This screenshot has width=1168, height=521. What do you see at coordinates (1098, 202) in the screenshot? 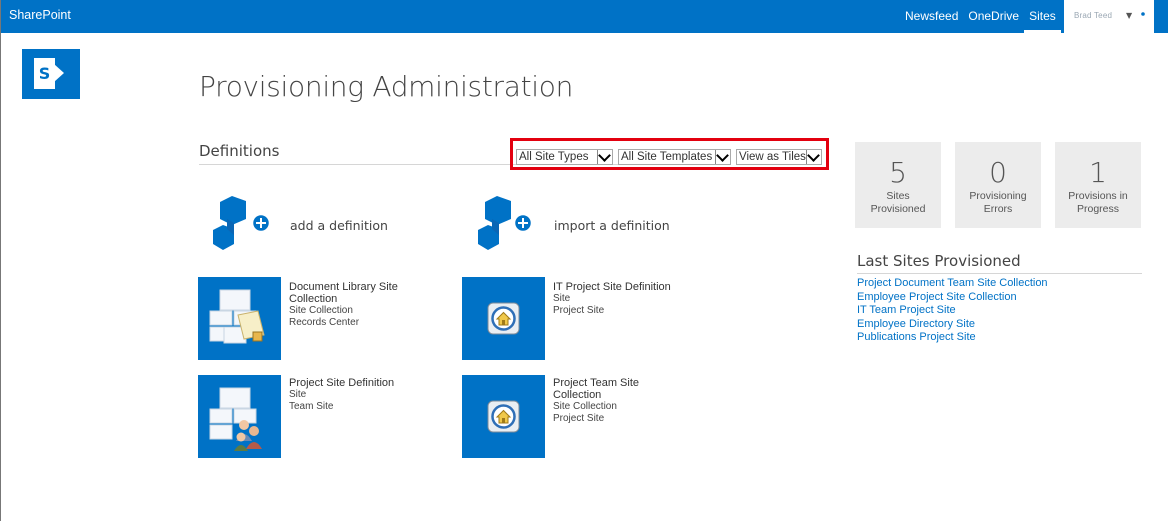
I see `stat-label: Provisions in Progress` at bounding box center [1098, 202].